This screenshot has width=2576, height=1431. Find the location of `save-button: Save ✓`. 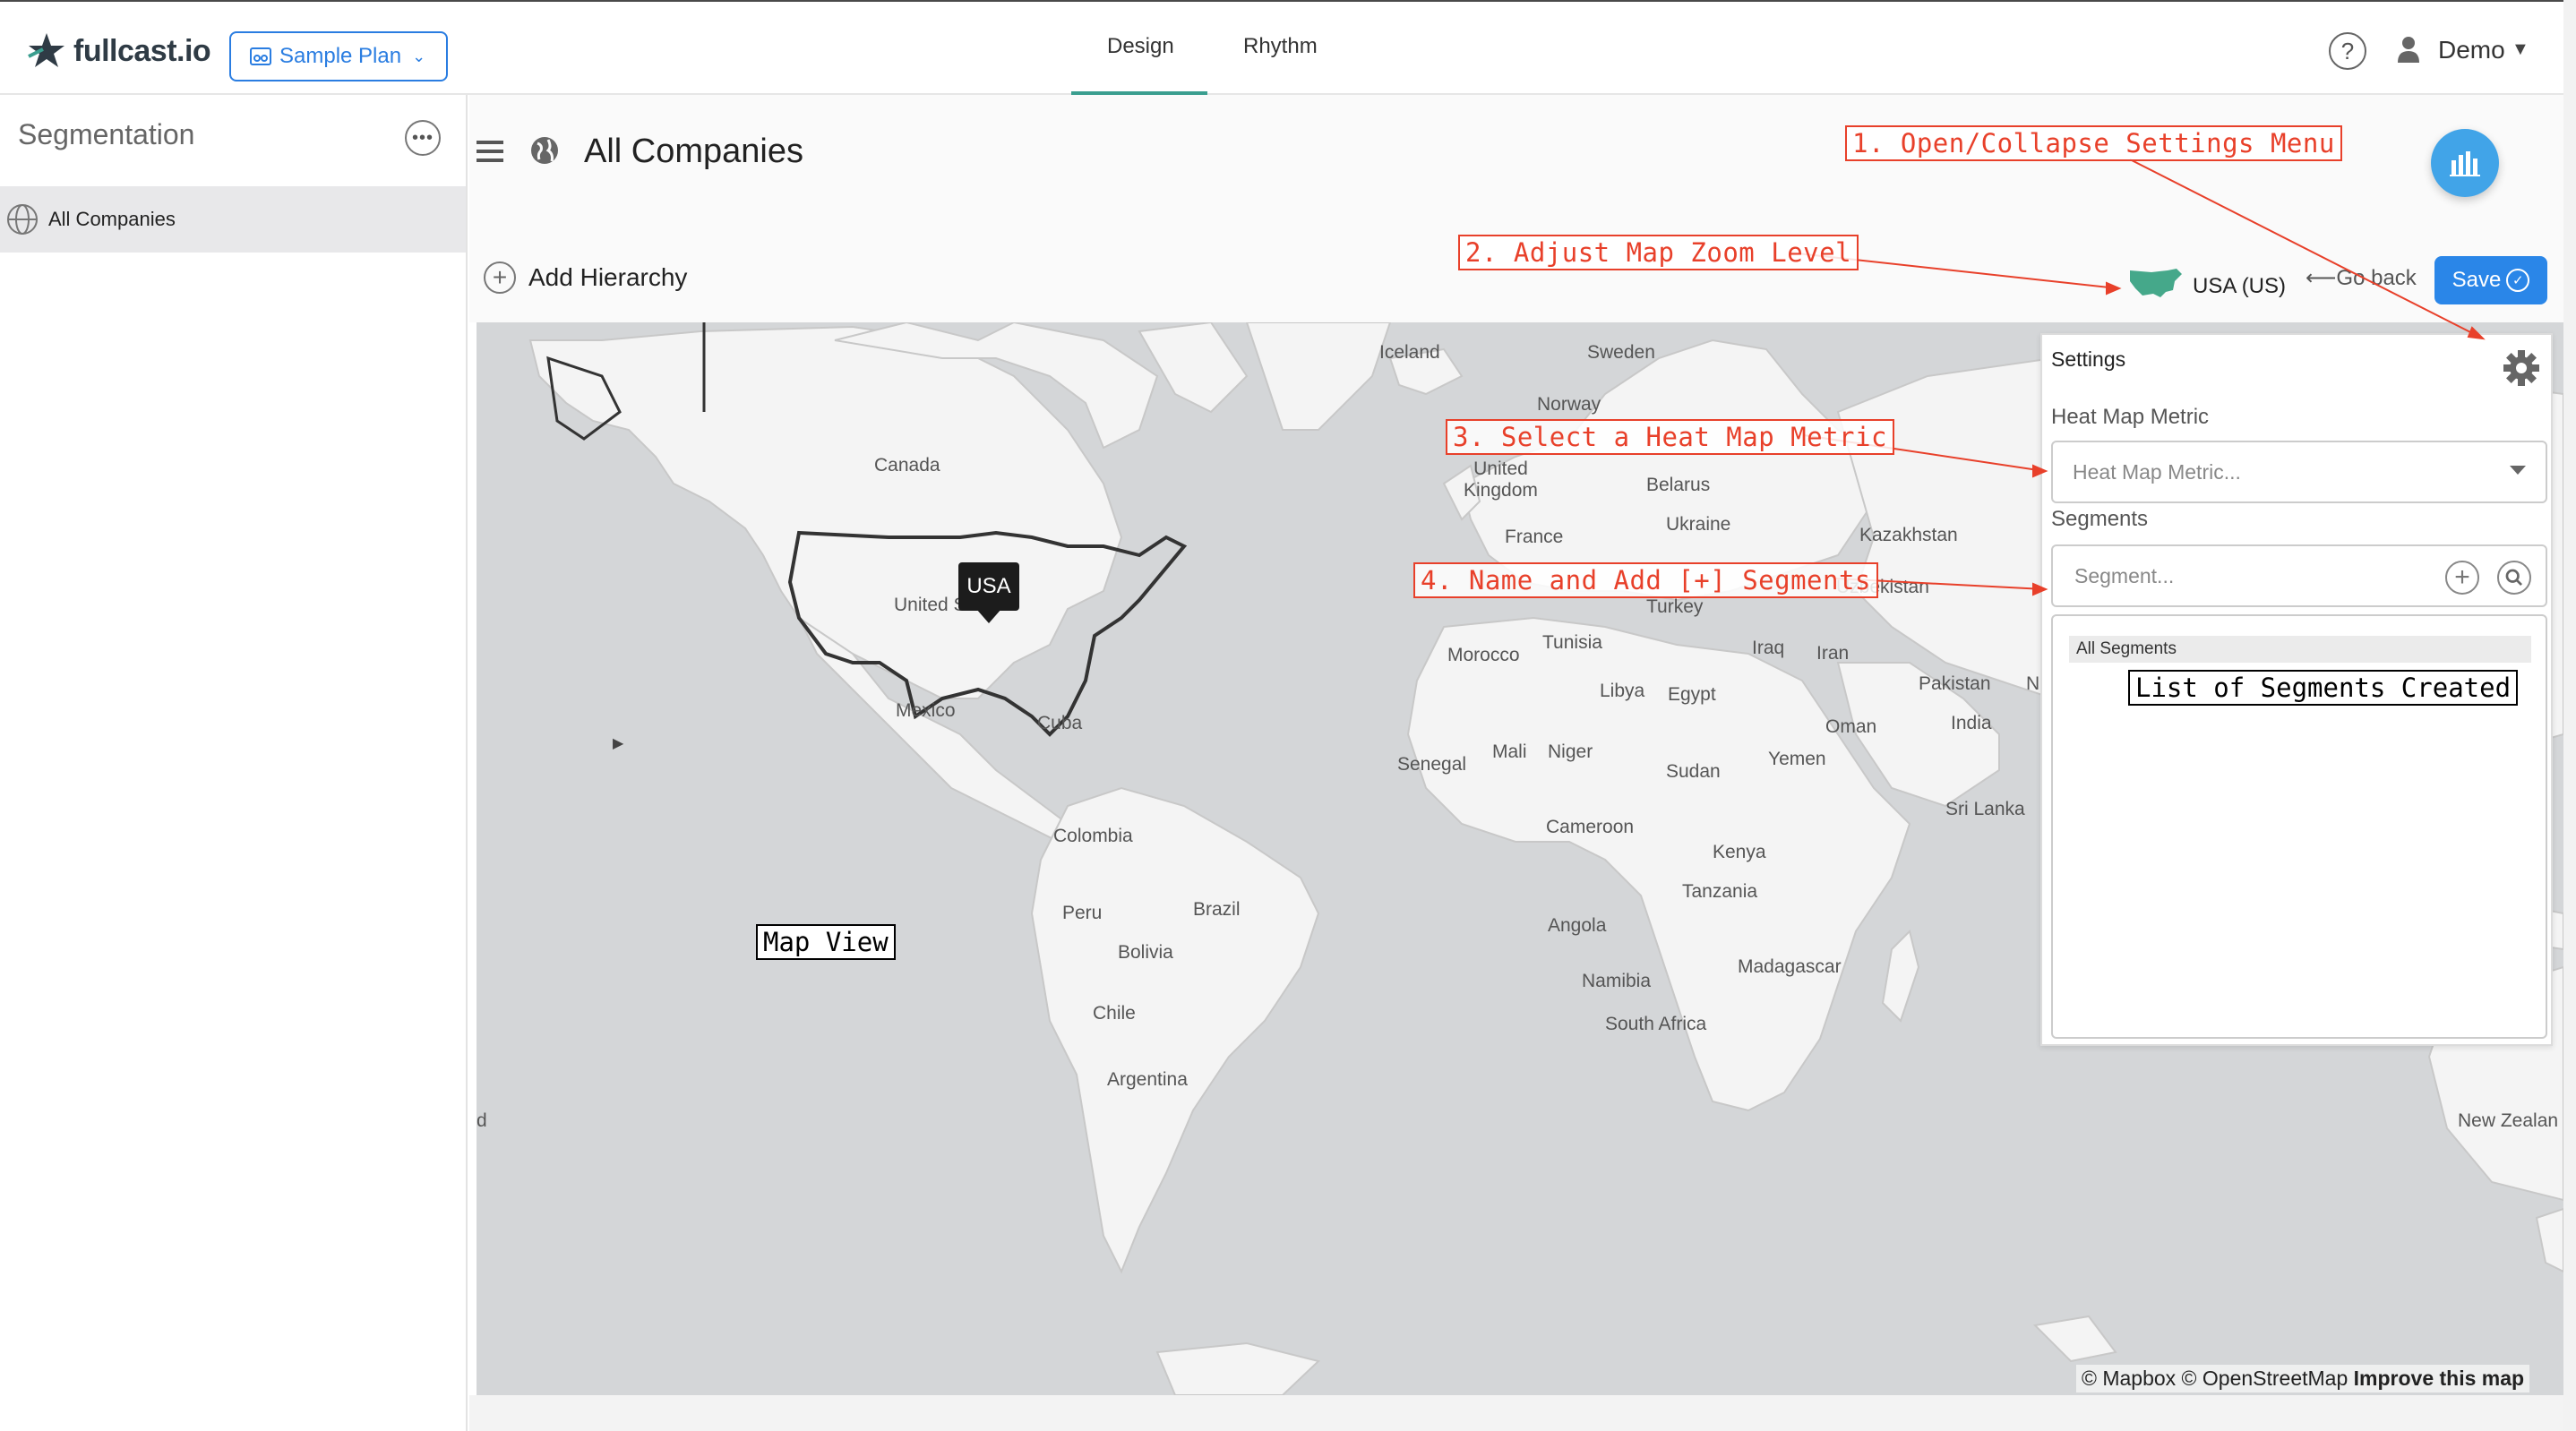

save-button: Save ✓ is located at coordinates (2490, 280).